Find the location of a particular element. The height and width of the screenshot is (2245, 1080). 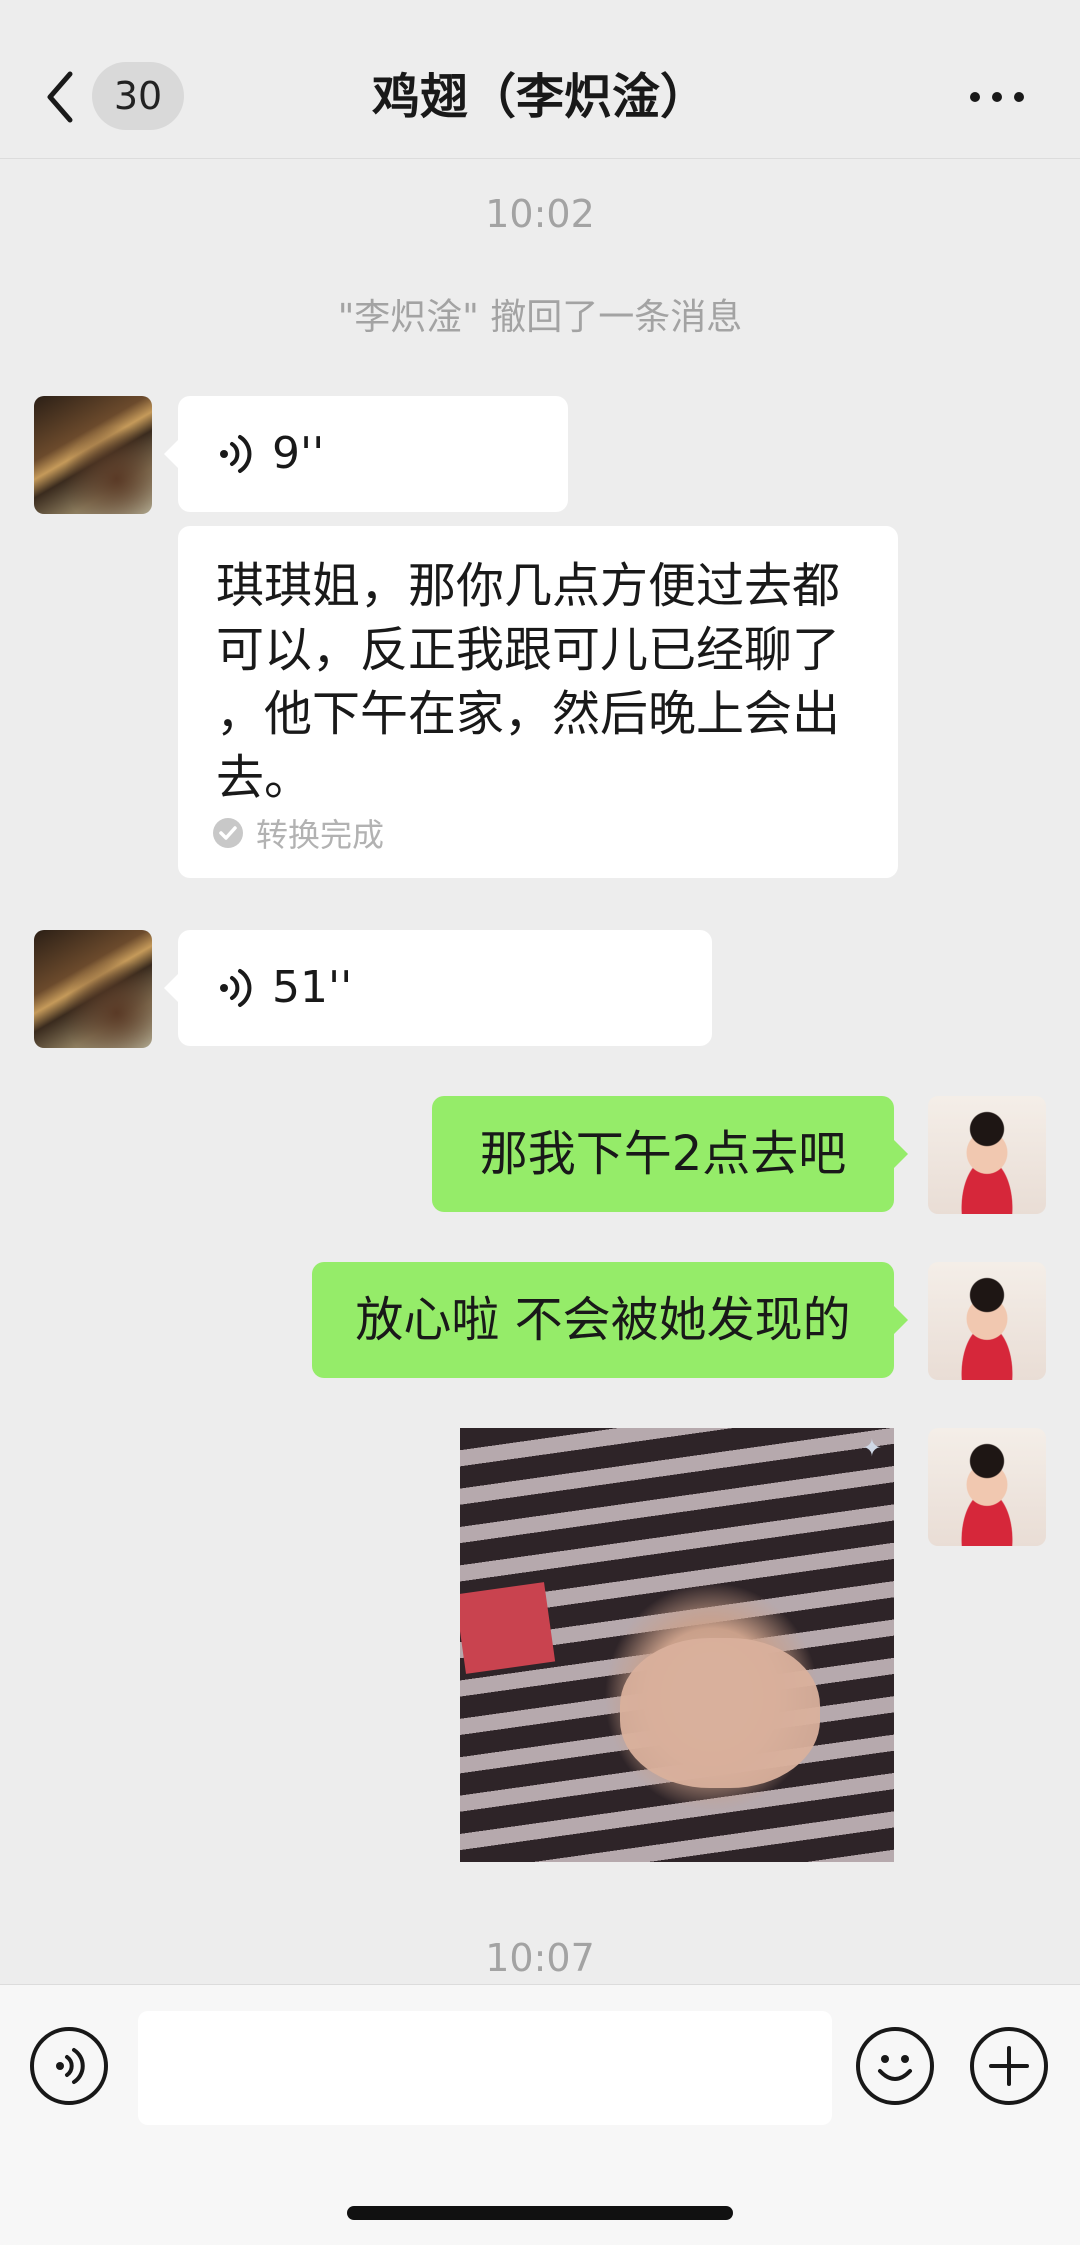

voice-message: 51'' is located at coordinates (438, 988).